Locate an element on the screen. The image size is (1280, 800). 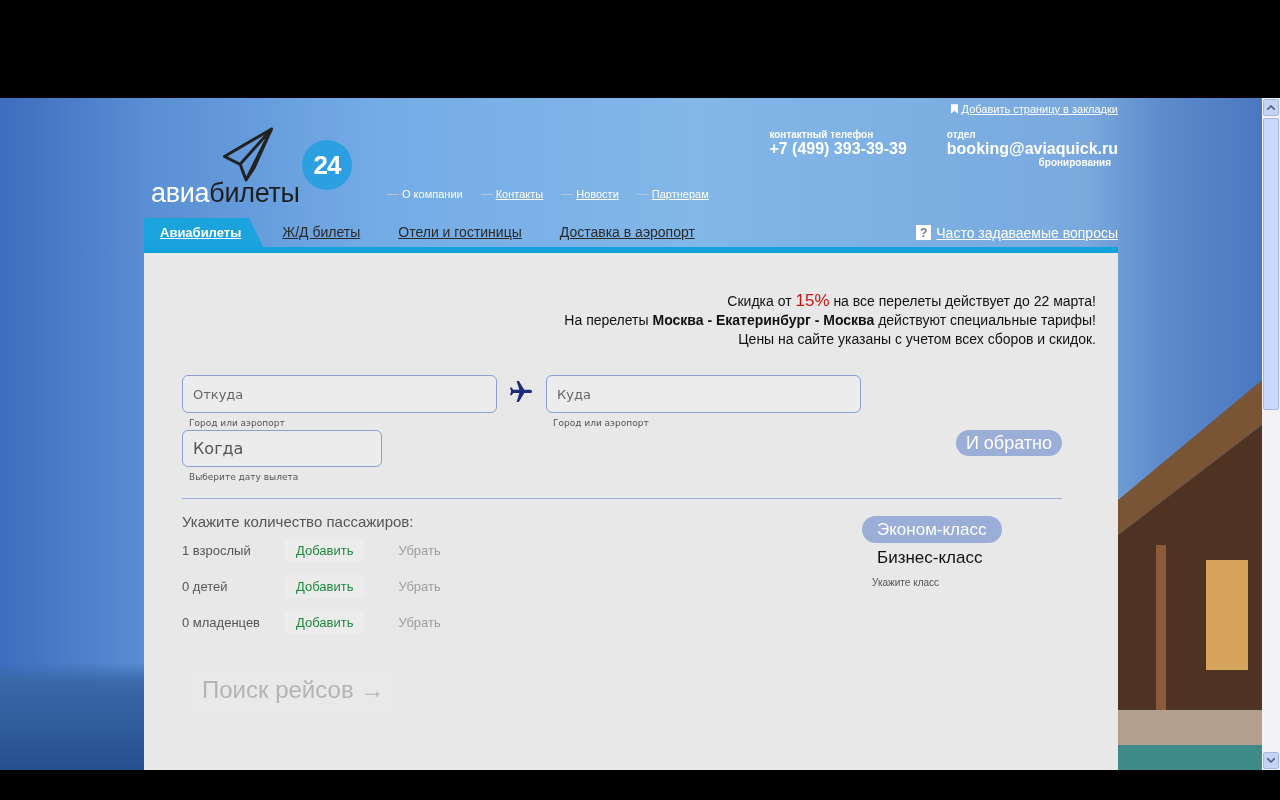
tab: Отели и гостиницы is located at coordinates (460, 232).